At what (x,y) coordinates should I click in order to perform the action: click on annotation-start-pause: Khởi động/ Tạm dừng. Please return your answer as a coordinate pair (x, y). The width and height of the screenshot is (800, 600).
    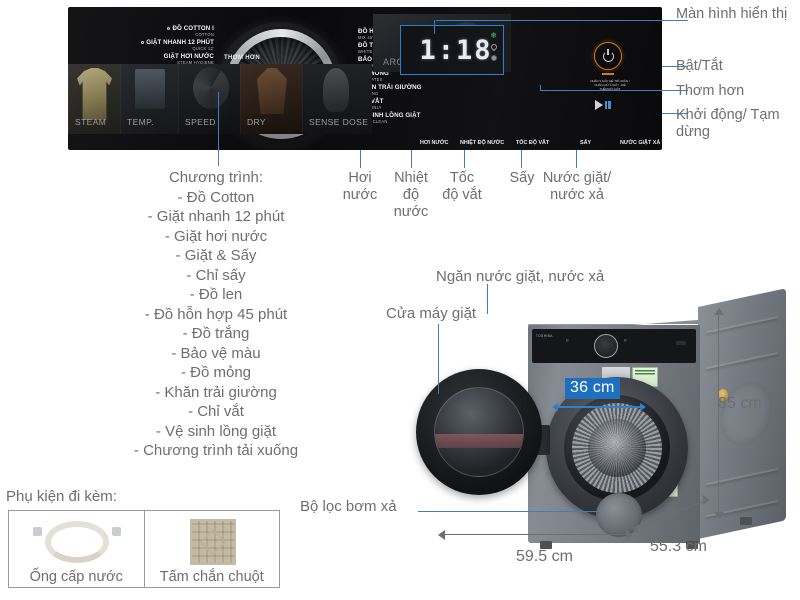
    Looking at the image, I should click on (728, 123).